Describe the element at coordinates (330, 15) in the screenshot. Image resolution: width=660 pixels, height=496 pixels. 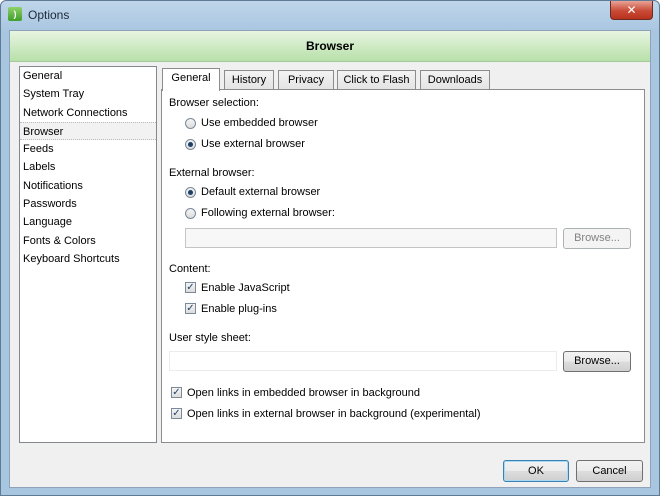
I see `title-bar: ) Options ✕` at that location.